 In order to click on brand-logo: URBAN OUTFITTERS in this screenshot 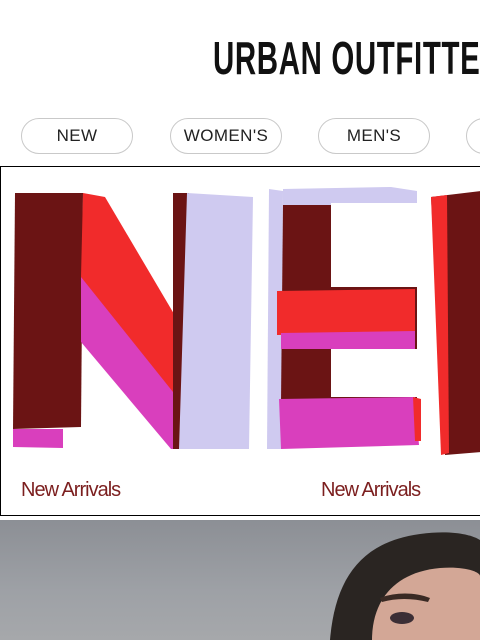, I will do `click(346, 58)`.